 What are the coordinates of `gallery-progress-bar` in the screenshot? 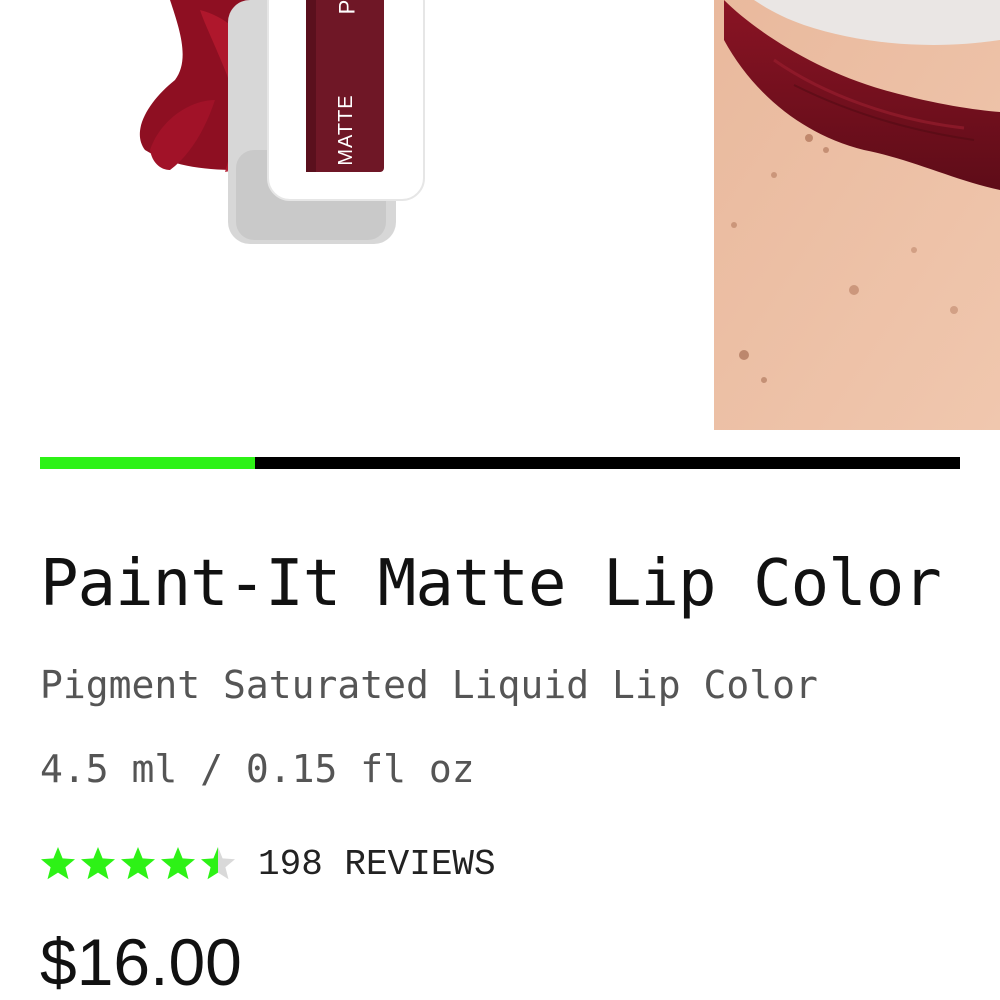 It's located at (500, 463).